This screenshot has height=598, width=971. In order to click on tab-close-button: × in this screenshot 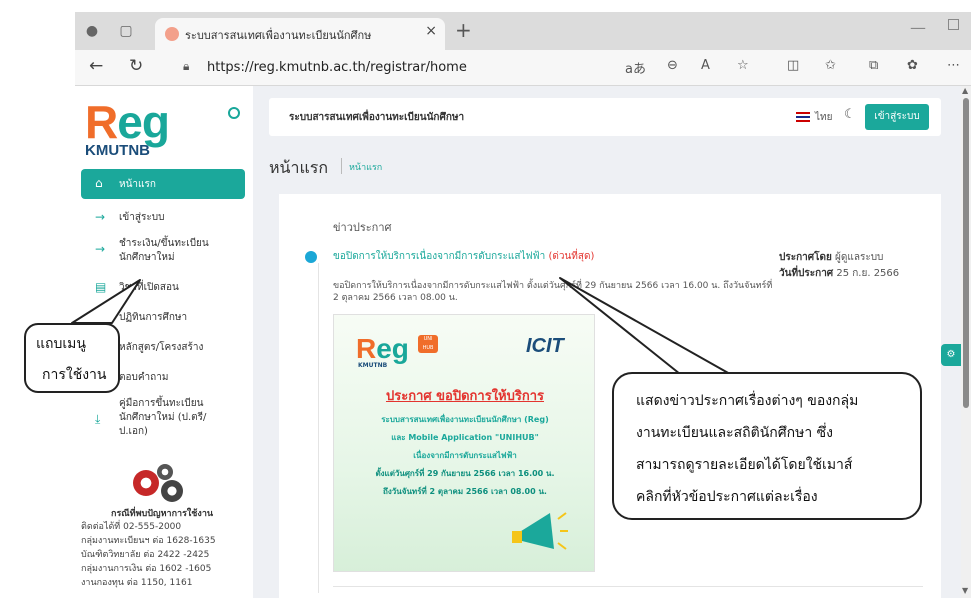, I will do `click(431, 31)`.